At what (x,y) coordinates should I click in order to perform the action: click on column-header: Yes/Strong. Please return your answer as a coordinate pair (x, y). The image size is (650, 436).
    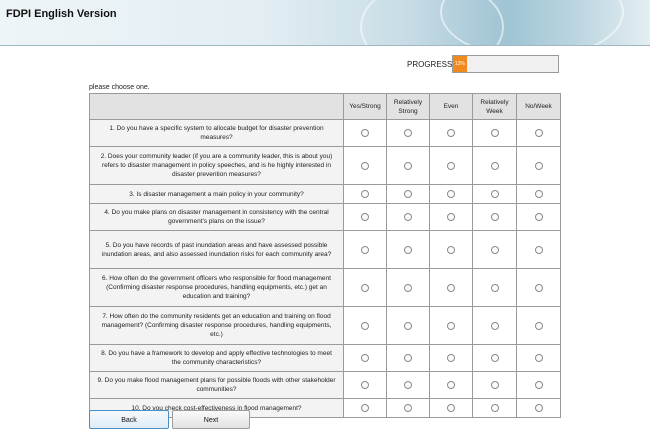
    Looking at the image, I should click on (365, 106).